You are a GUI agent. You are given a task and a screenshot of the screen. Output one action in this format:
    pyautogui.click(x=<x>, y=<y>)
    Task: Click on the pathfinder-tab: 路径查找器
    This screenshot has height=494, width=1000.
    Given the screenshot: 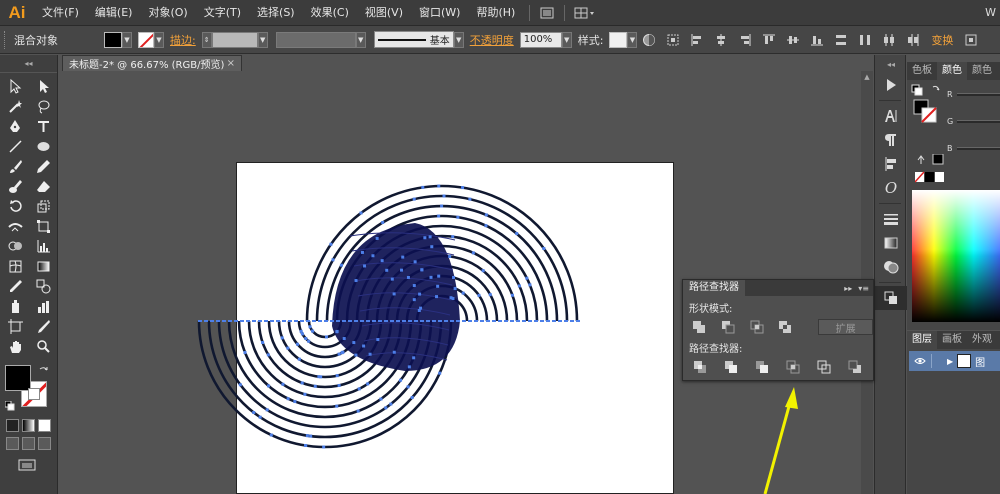 What is the action you would take?
    pyautogui.click(x=714, y=288)
    